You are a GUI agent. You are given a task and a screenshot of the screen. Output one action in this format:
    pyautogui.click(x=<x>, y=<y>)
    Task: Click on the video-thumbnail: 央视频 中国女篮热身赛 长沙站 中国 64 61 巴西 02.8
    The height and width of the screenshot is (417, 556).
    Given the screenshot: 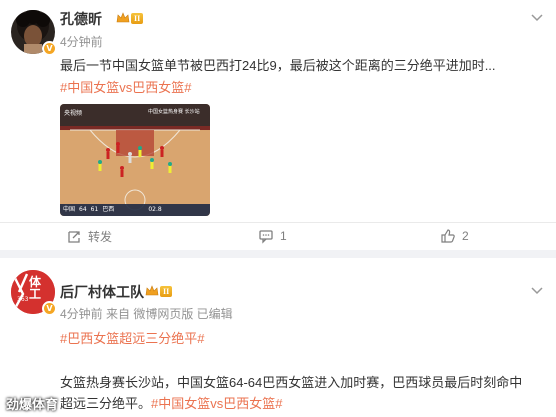 What is the action you would take?
    pyautogui.click(x=135, y=160)
    